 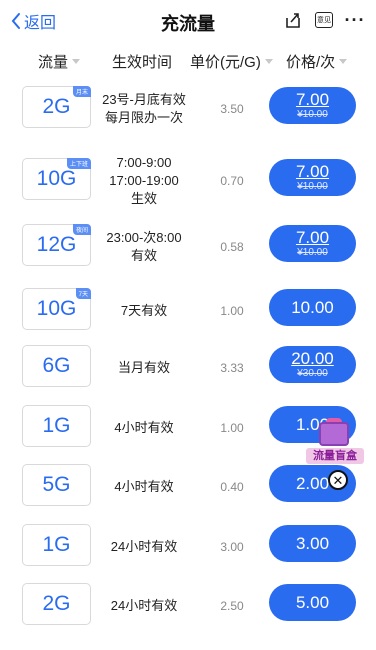 What do you see at coordinates (232, 109) in the screenshot?
I see `unit-price: 3.50` at bounding box center [232, 109].